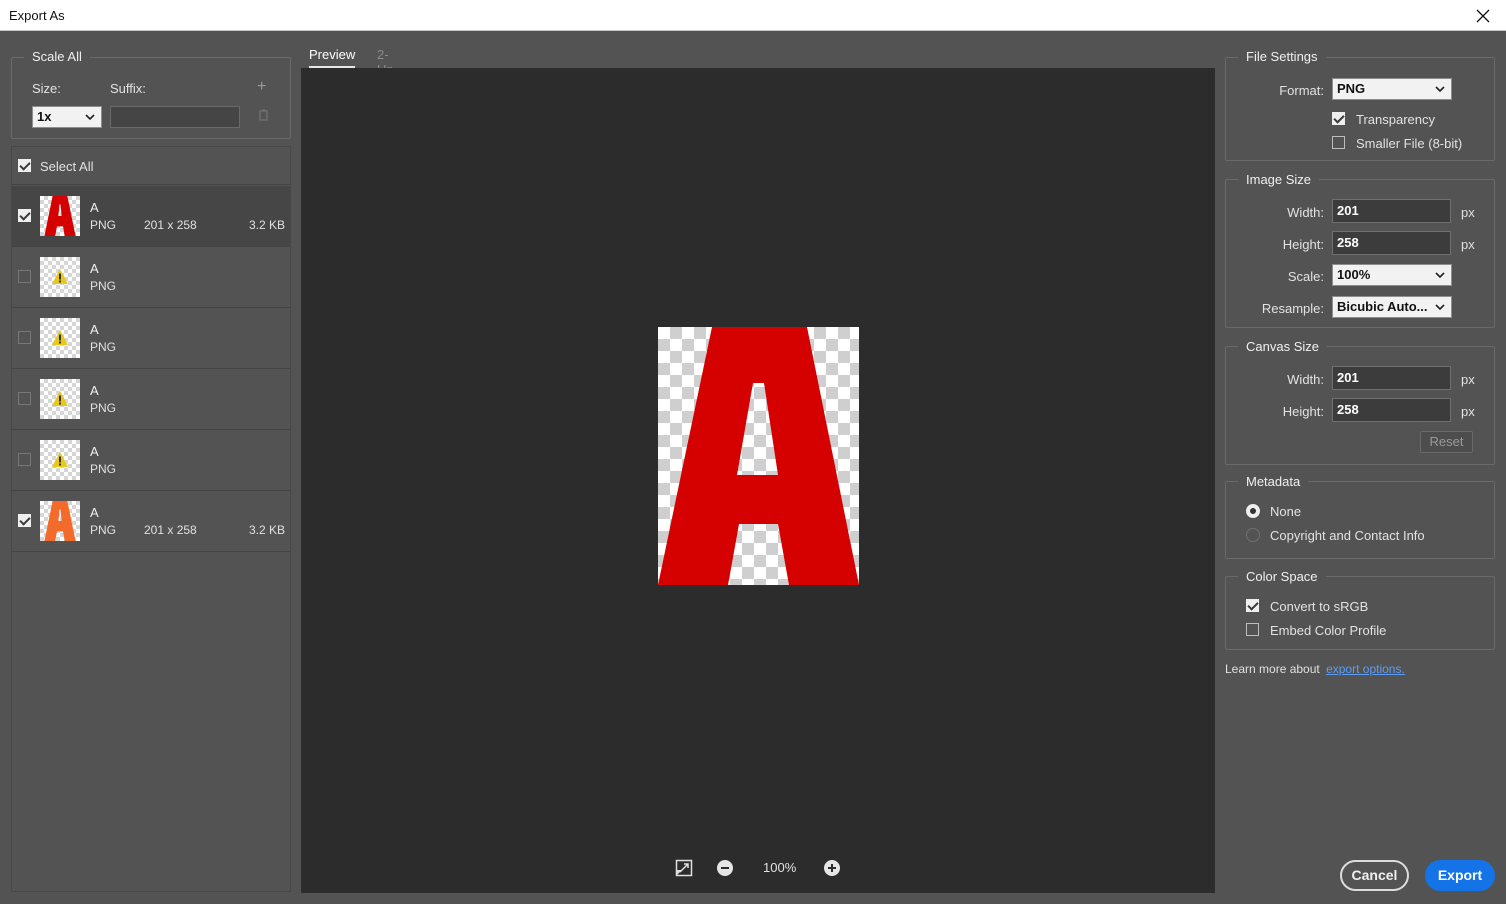 The width and height of the screenshot is (1506, 904). What do you see at coordinates (1253, 511) in the screenshot?
I see `metadata-none-radio` at bounding box center [1253, 511].